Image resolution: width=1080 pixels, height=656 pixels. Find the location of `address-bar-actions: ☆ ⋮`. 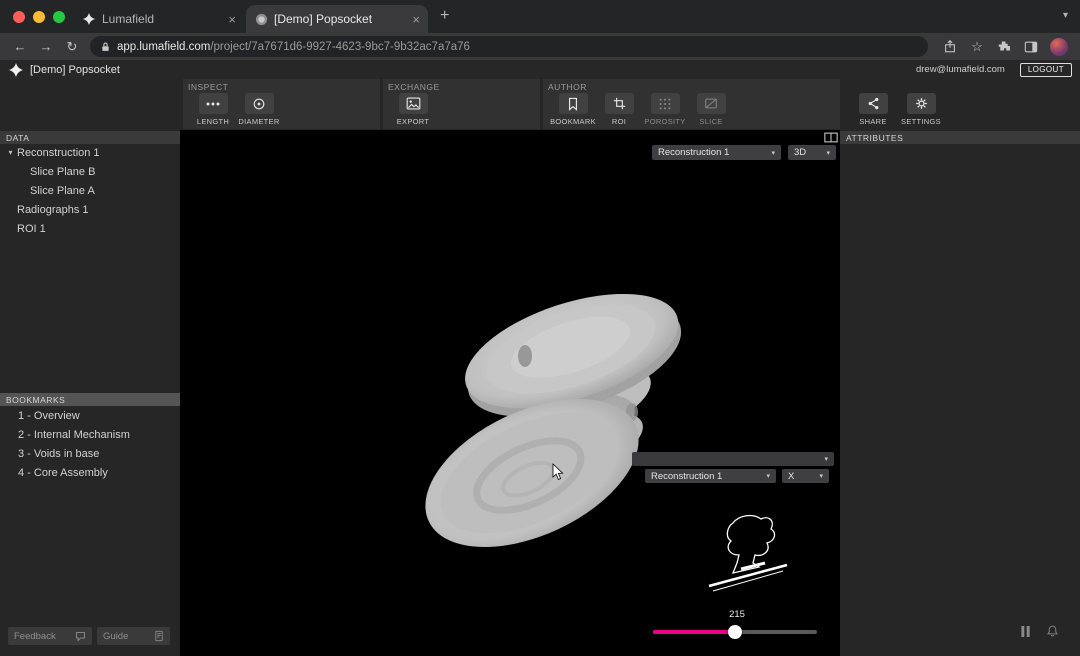

address-bar-actions: ☆ ⋮ is located at coordinates (1011, 46).